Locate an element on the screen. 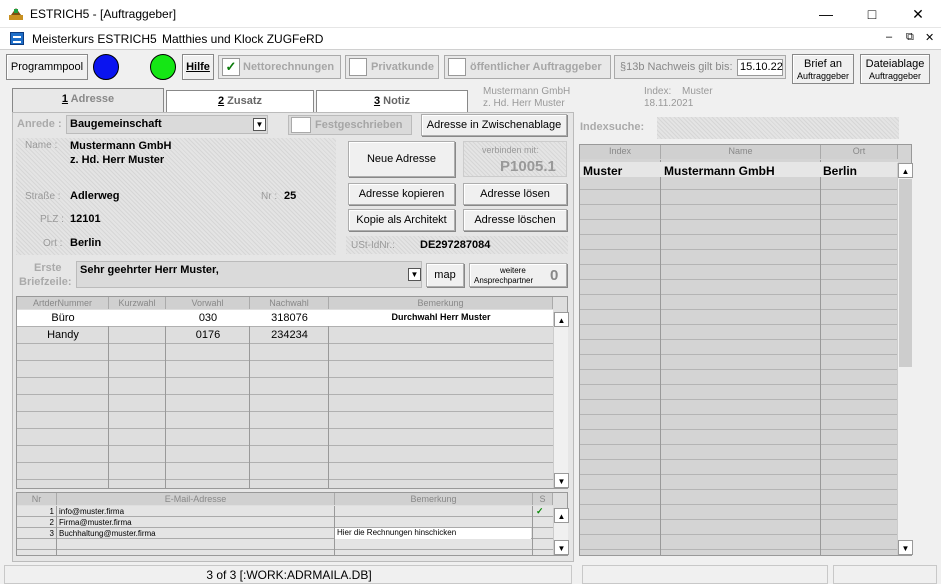  verbinden-label: verbinden mit: is located at coordinates (510, 150).